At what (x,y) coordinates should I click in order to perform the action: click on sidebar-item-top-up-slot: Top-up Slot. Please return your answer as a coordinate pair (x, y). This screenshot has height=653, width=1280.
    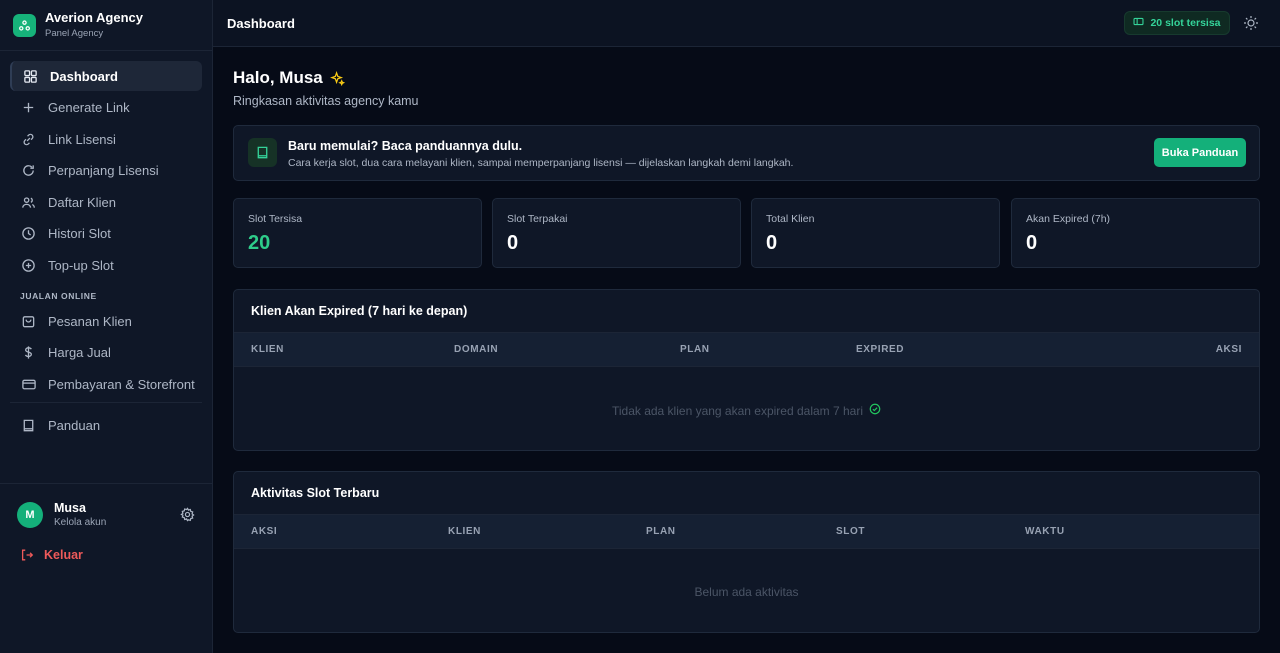
    Looking at the image, I should click on (106, 266).